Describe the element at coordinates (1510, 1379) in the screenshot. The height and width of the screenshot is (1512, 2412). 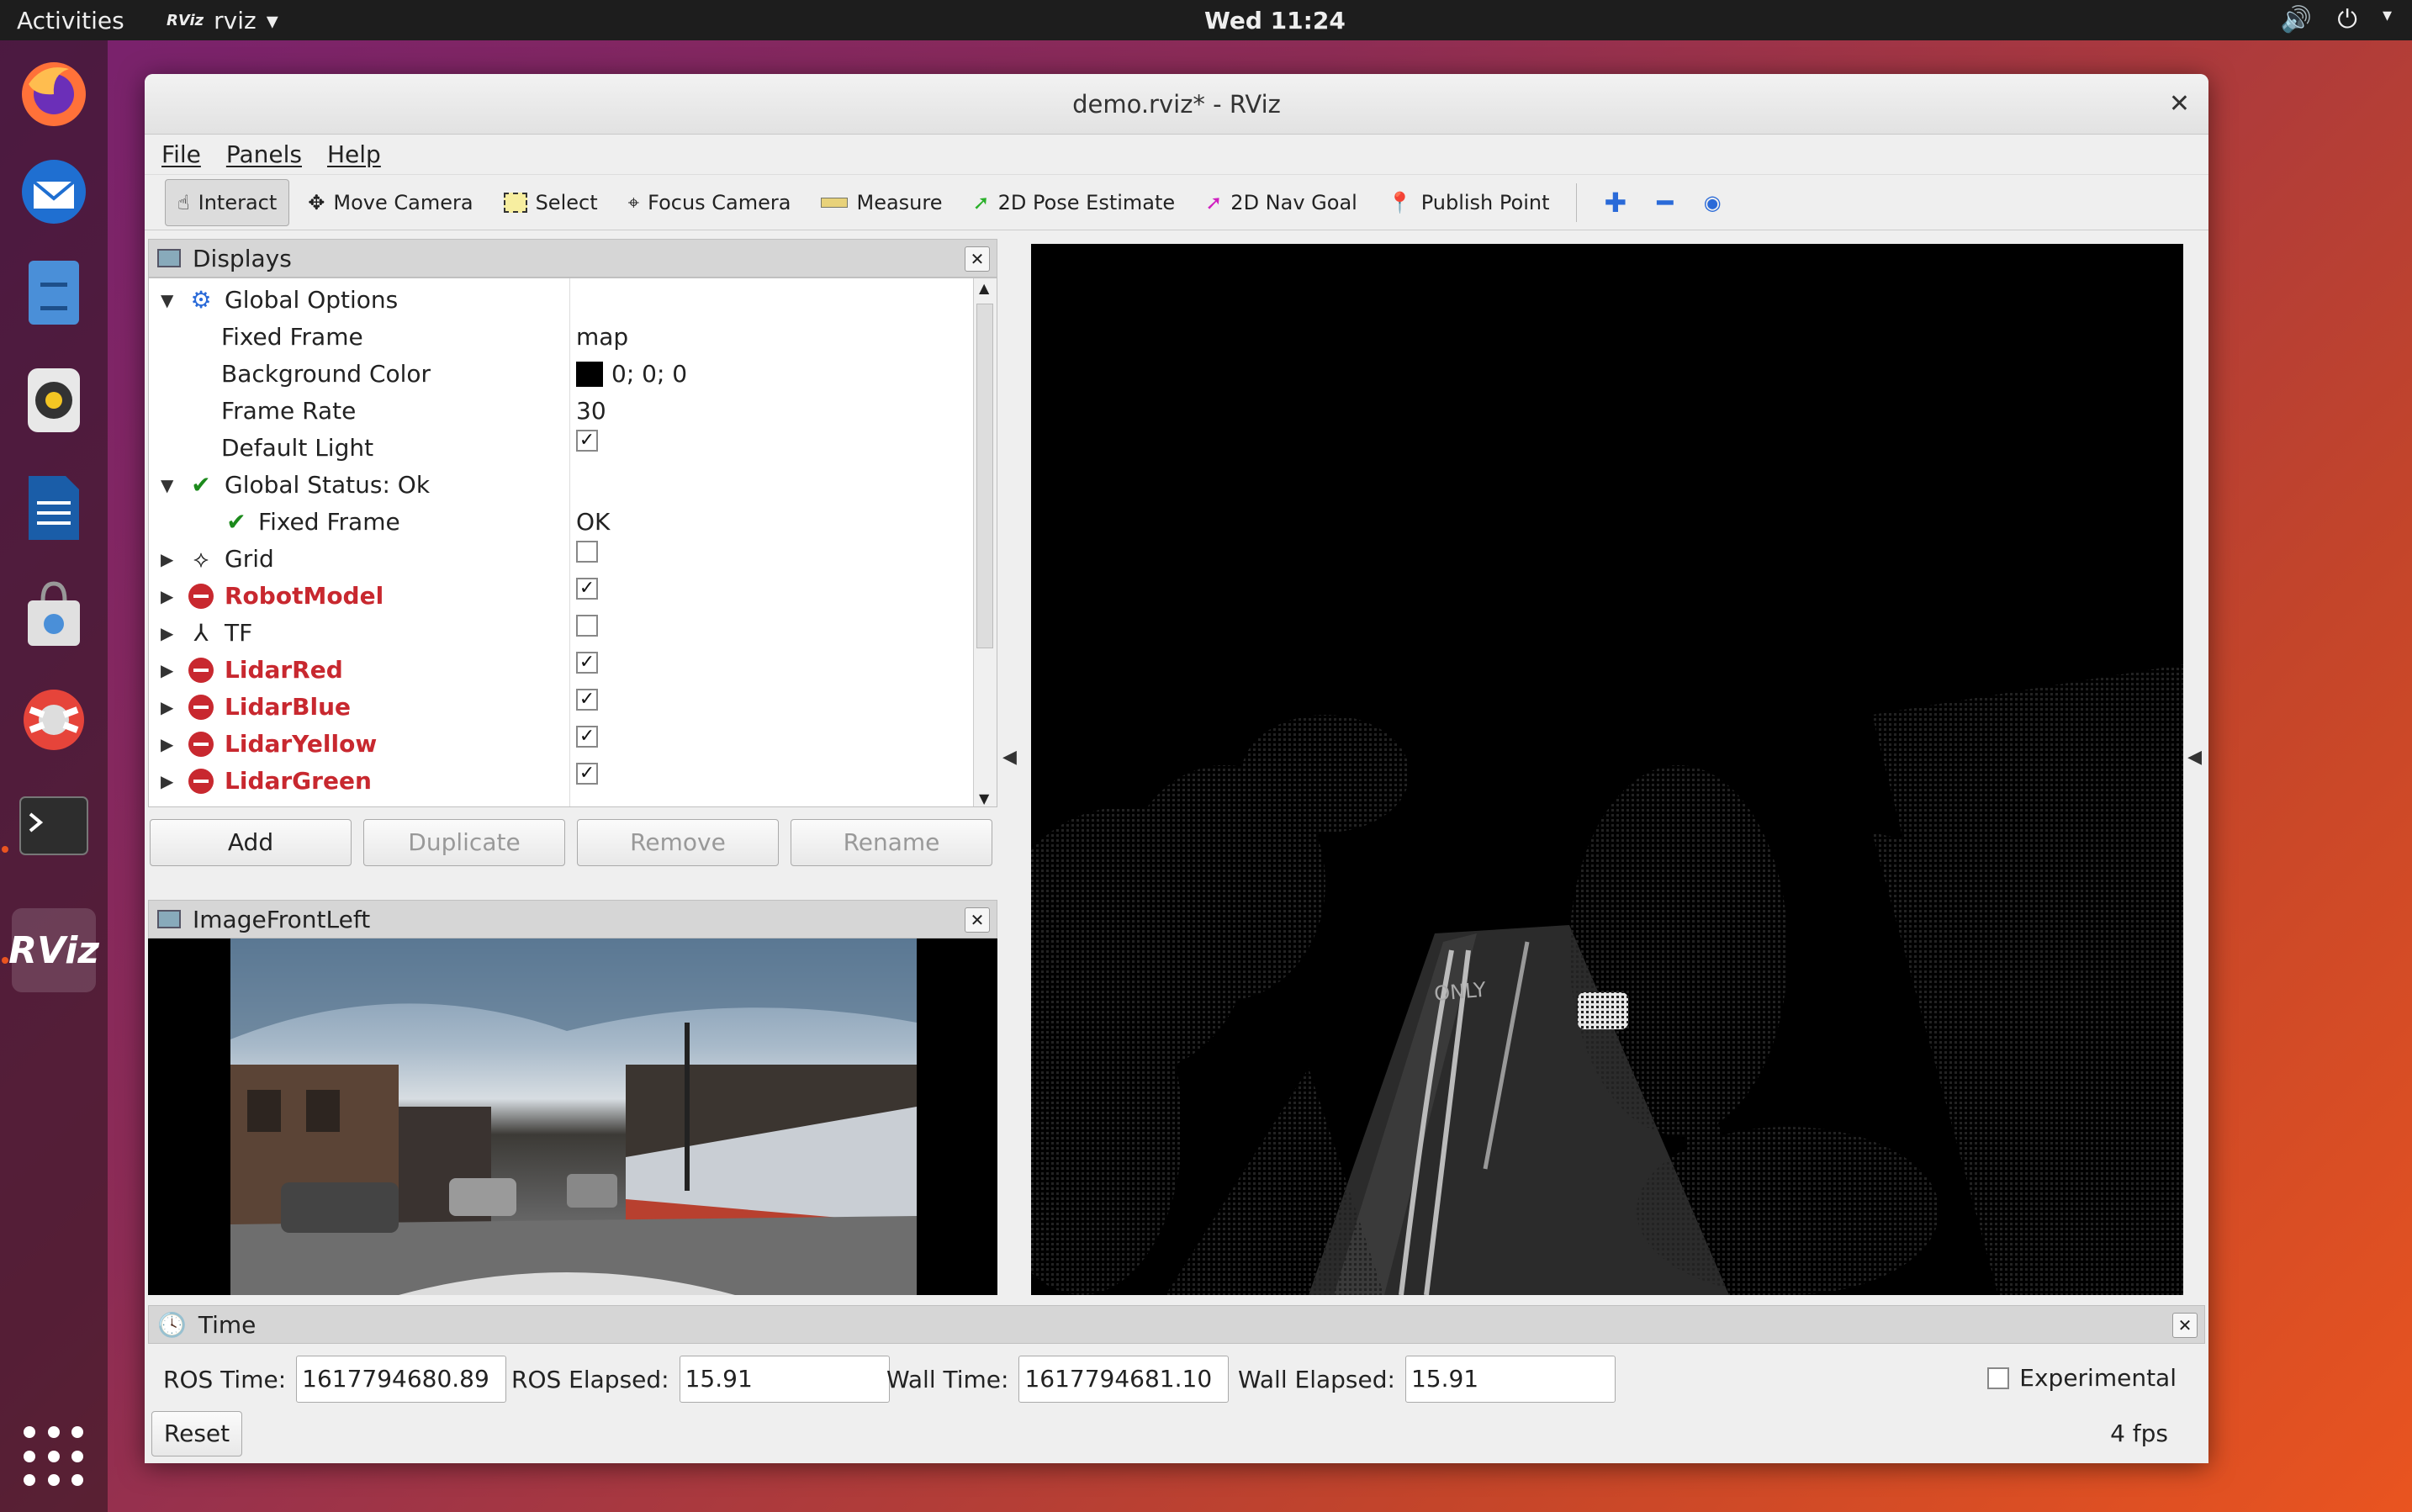
I see `wall-elapsed-input: 15.91` at that location.